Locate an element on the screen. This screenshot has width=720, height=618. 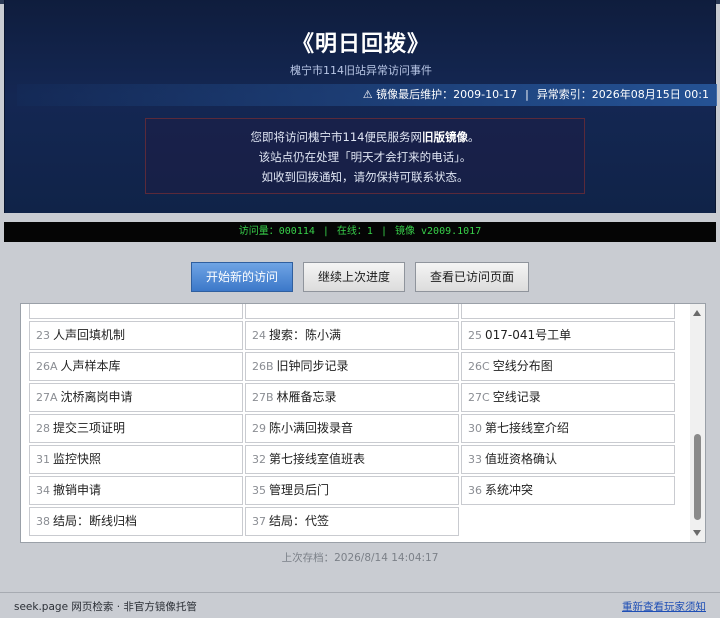
list-item: 27A 沈桥离岗申请 is located at coordinates (136, 397).